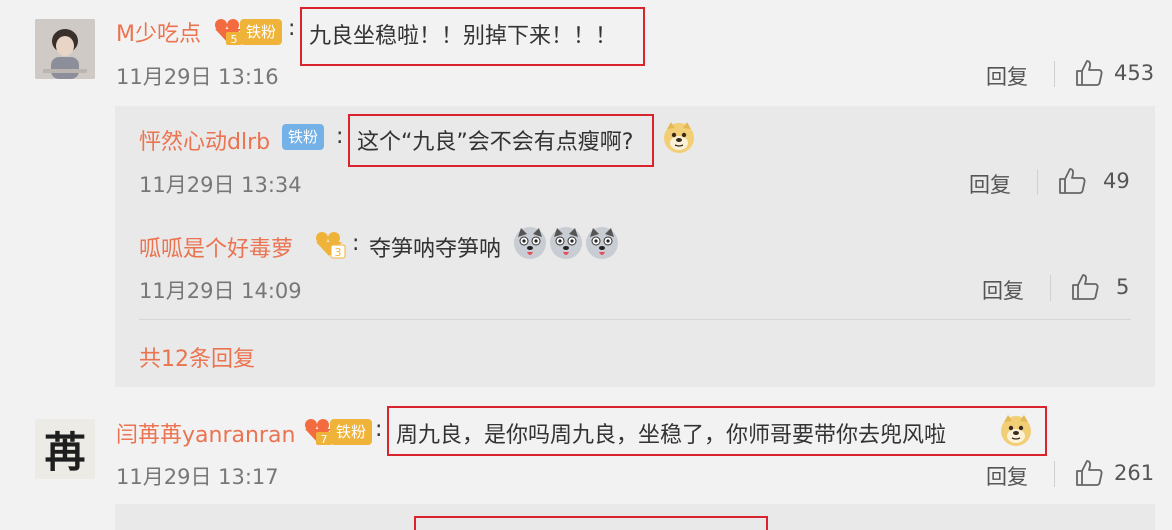 This screenshot has width=1172, height=530. Describe the element at coordinates (591, 523) in the screenshot. I see `highlight-box` at that location.